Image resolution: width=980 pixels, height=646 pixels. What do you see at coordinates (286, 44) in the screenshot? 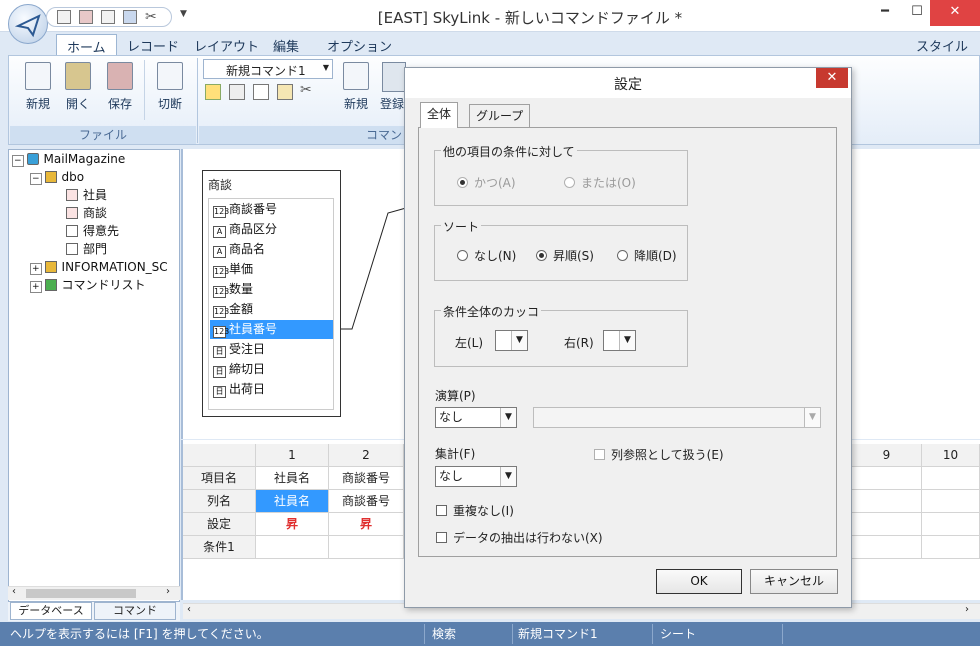
I see `tab-edit: 編集` at bounding box center [286, 44].